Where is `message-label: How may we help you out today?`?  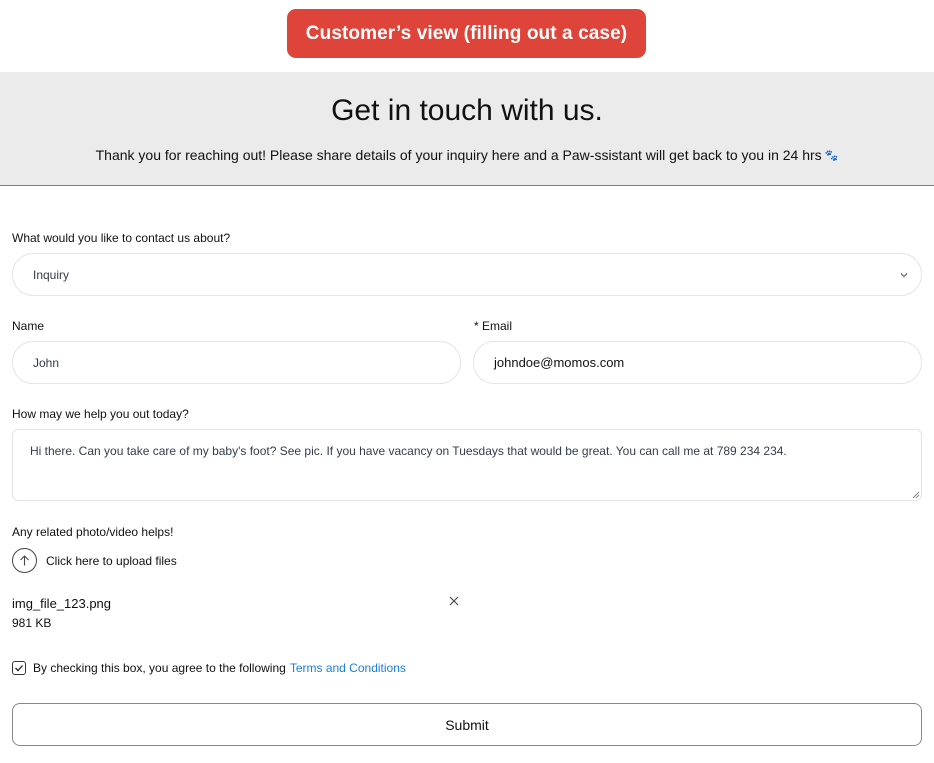
message-label: How may we help you out today? is located at coordinates (100, 414).